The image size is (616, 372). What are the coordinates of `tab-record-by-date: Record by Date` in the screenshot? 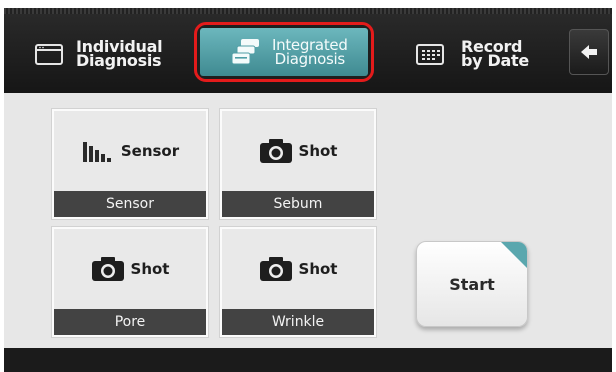 It's located at (490, 54).